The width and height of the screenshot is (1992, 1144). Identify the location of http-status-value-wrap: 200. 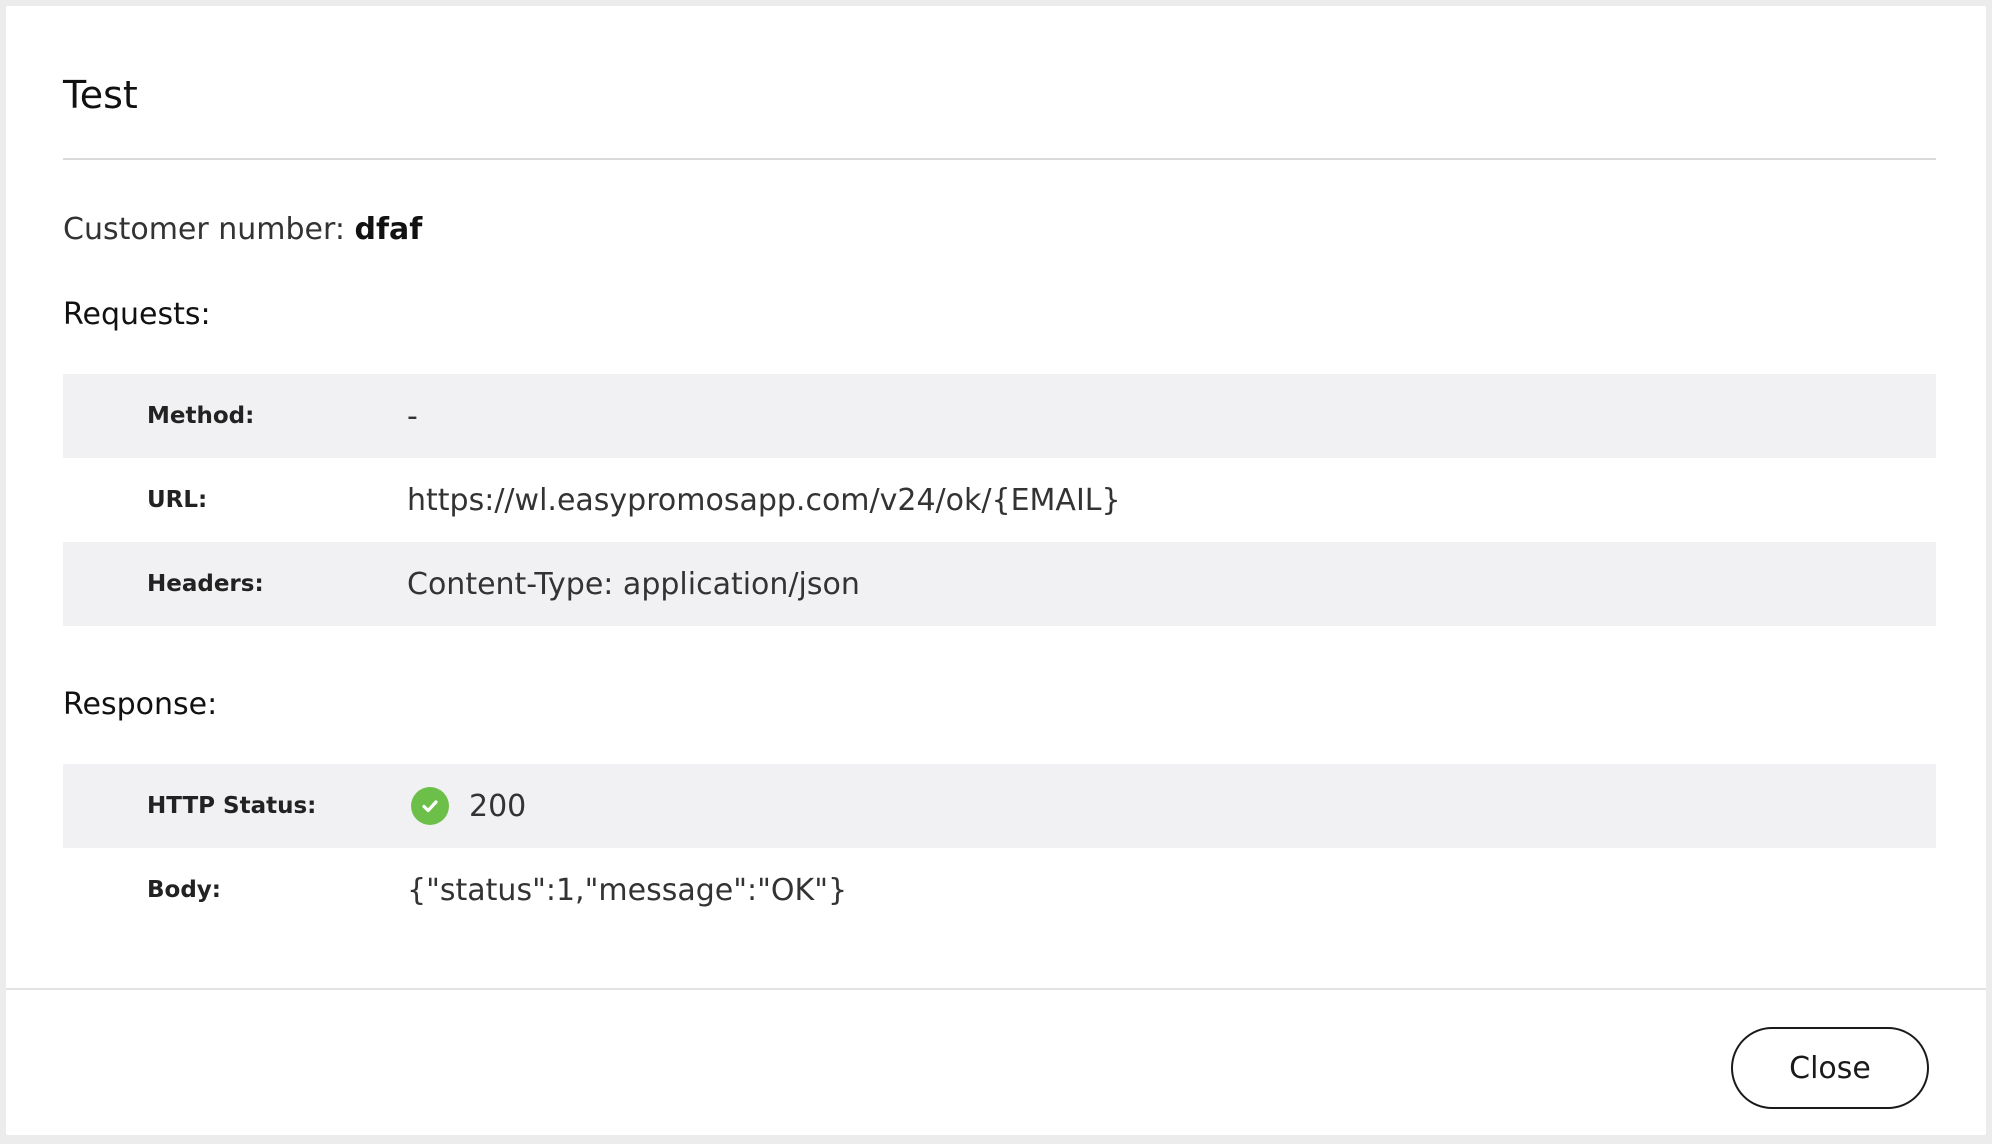
(466, 806).